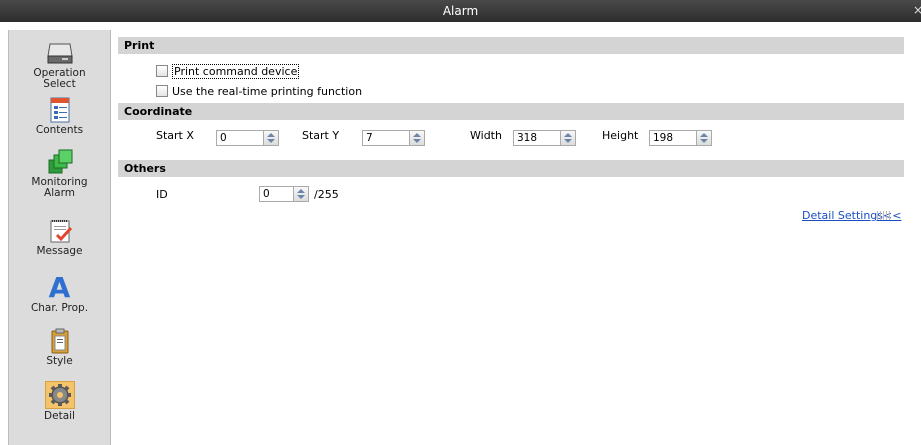 The width and height of the screenshot is (921, 445). Describe the element at coordinates (59, 187) in the screenshot. I see `sidebar-item-label: Monitoring Alarm` at that location.